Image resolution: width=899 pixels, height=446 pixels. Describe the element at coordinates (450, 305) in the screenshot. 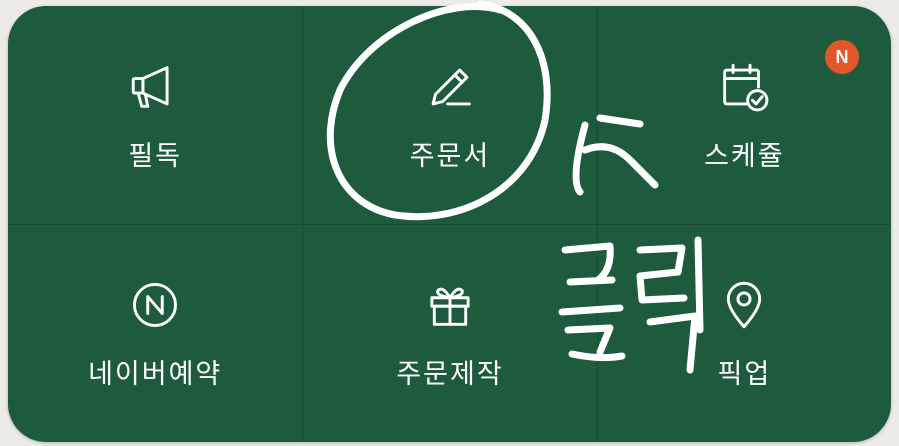

I see `gift-icon` at that location.